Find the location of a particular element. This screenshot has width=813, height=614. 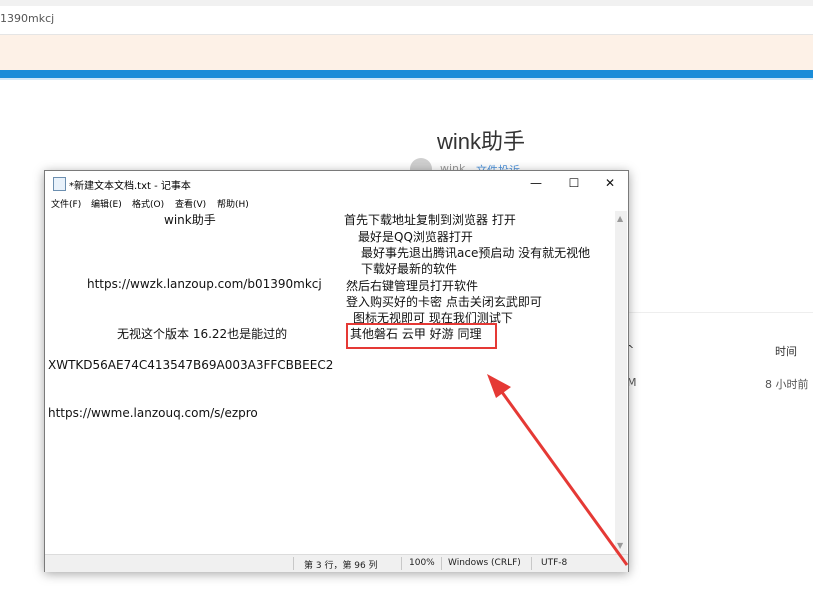

annotation-arrow-icon is located at coordinates (558, 470).